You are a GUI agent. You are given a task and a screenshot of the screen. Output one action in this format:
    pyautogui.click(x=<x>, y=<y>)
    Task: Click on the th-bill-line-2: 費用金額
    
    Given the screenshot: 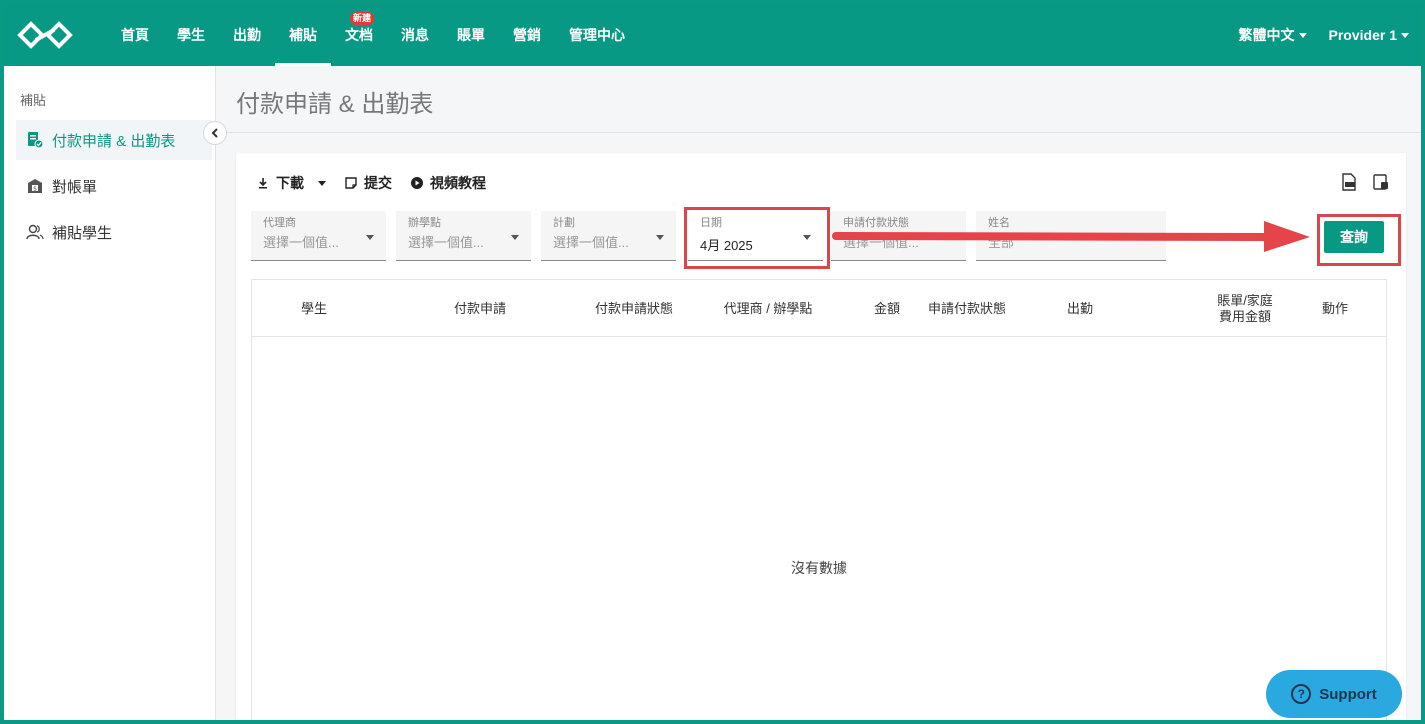 What is the action you would take?
    pyautogui.click(x=1244, y=316)
    